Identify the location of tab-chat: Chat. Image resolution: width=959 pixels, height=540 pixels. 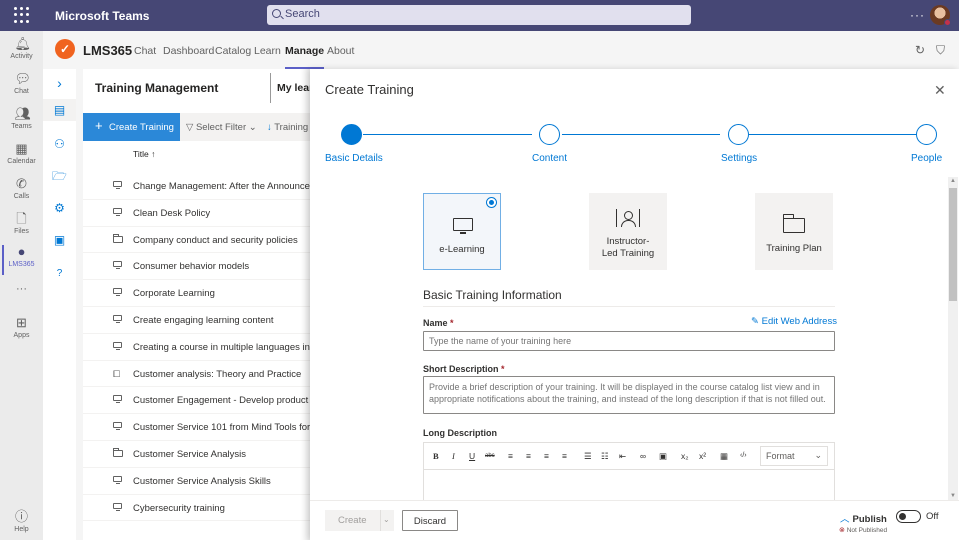
(145, 51).